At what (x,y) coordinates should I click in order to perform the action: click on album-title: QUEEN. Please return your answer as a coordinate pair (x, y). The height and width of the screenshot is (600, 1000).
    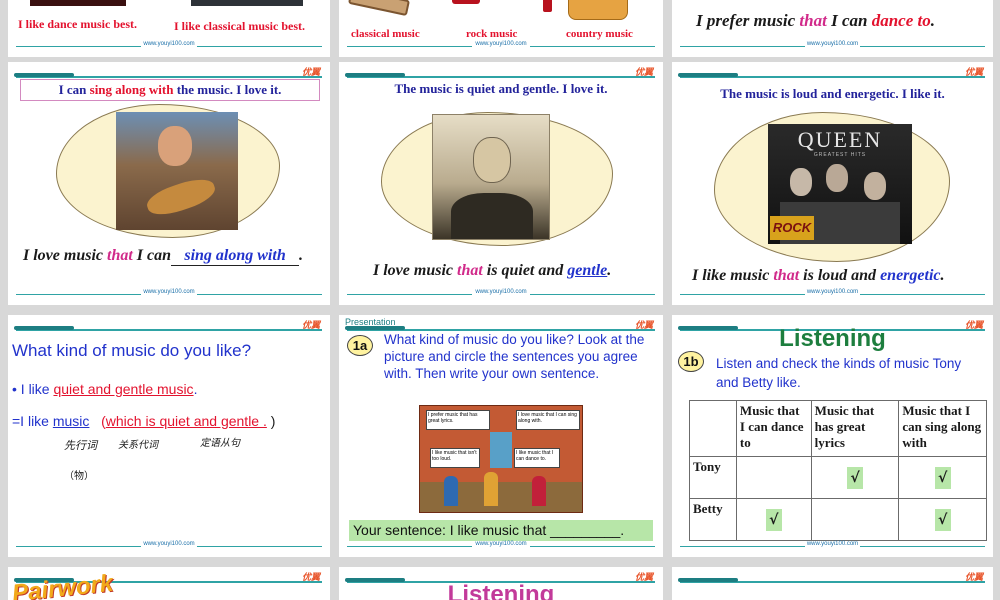
    Looking at the image, I should click on (840, 139).